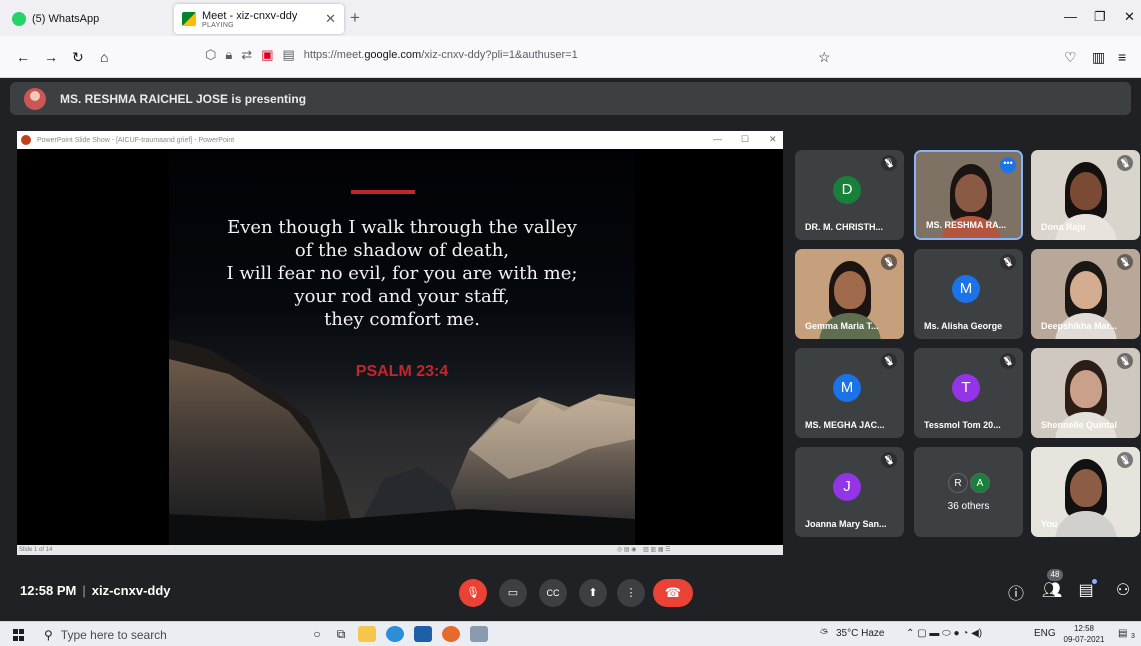  Describe the element at coordinates (423, 634) in the screenshot. I see `mail-icon` at that location.